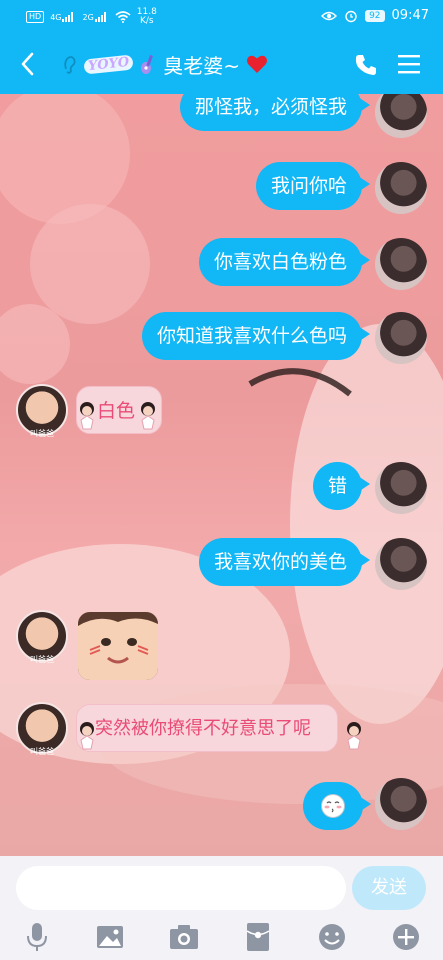  What do you see at coordinates (221, 414) in the screenshot?
I see `message-row: 叫爸爸 白色` at bounding box center [221, 414].